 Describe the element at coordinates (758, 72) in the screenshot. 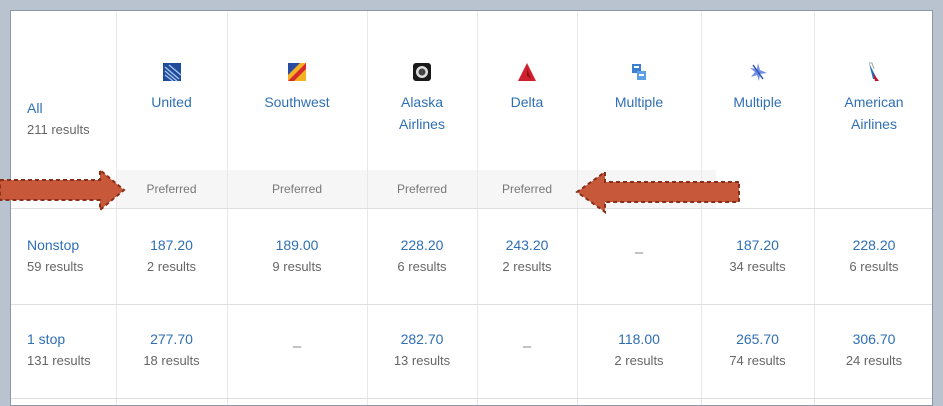

I see `multiple-plane-icon` at that location.